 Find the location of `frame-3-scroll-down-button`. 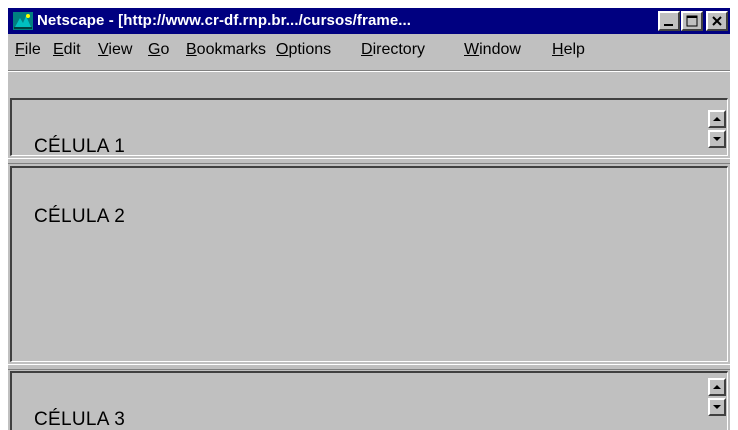

frame-3-scroll-down-button is located at coordinates (717, 407).